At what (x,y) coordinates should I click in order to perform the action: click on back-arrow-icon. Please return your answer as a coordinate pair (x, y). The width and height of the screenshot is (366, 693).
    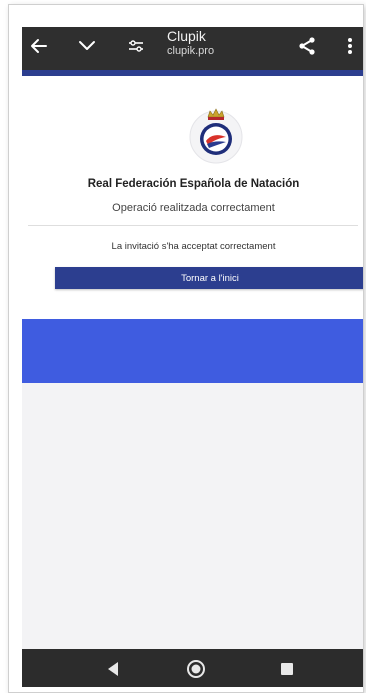
    Looking at the image, I should click on (39, 46).